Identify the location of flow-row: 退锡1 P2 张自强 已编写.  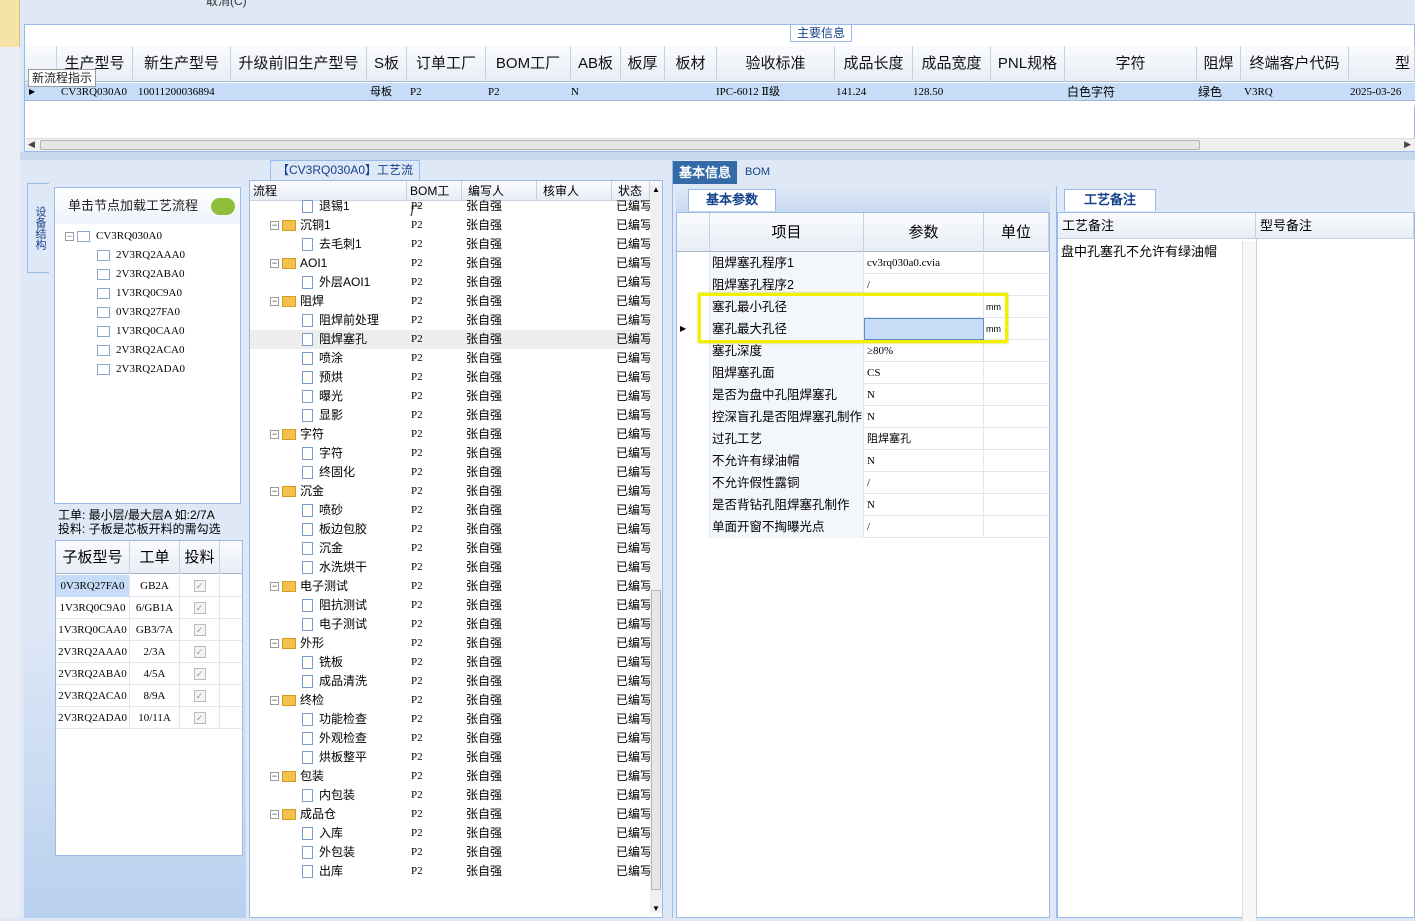
(450, 206).